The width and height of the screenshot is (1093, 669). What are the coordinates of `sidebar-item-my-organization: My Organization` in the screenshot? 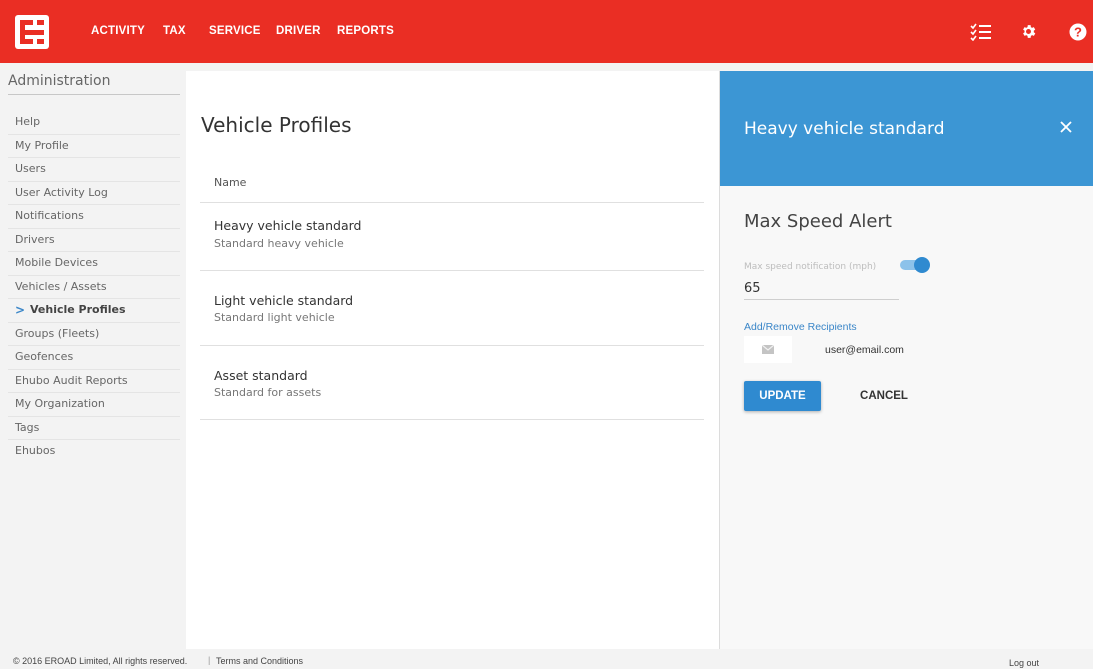 It's located at (94, 405).